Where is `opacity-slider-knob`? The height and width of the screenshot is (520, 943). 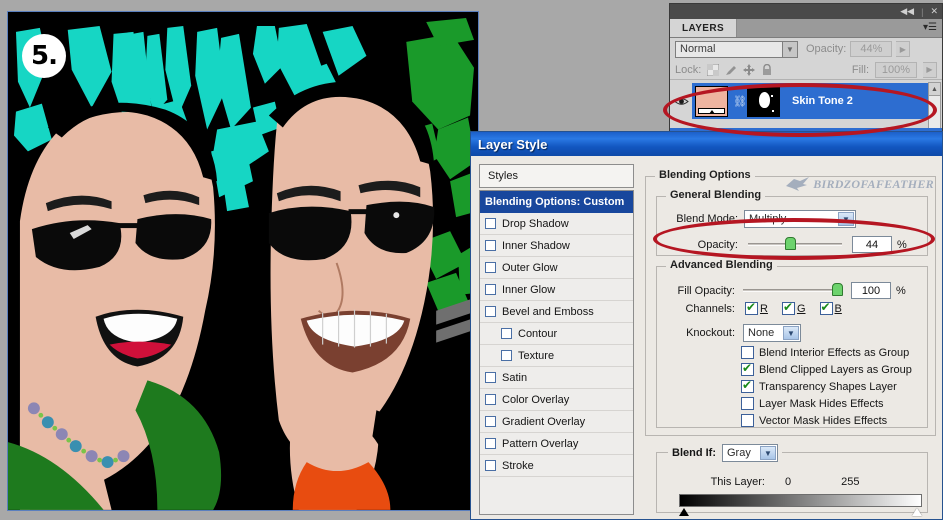
opacity-slider-knob is located at coordinates (790, 243).